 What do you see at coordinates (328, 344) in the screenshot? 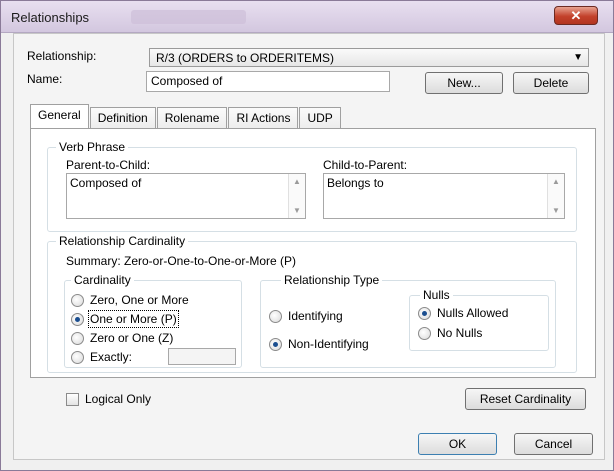
I see `radio-non-identifying-label: Non-Identifying` at bounding box center [328, 344].